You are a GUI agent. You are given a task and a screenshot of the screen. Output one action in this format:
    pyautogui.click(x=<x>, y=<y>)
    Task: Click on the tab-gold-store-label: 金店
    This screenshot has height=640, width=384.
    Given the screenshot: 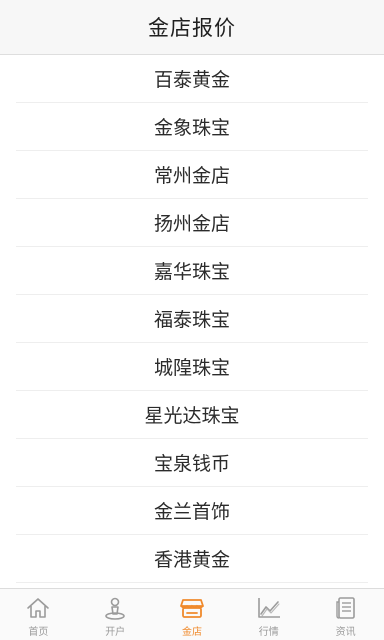 What is the action you would take?
    pyautogui.click(x=191, y=632)
    